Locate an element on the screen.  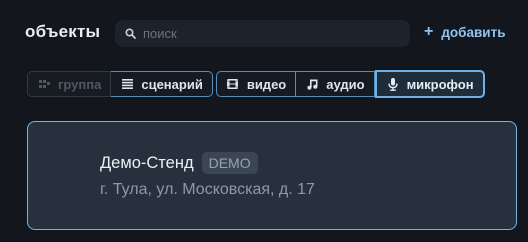
tab-scenario-label: сценарий is located at coordinates (172, 84).